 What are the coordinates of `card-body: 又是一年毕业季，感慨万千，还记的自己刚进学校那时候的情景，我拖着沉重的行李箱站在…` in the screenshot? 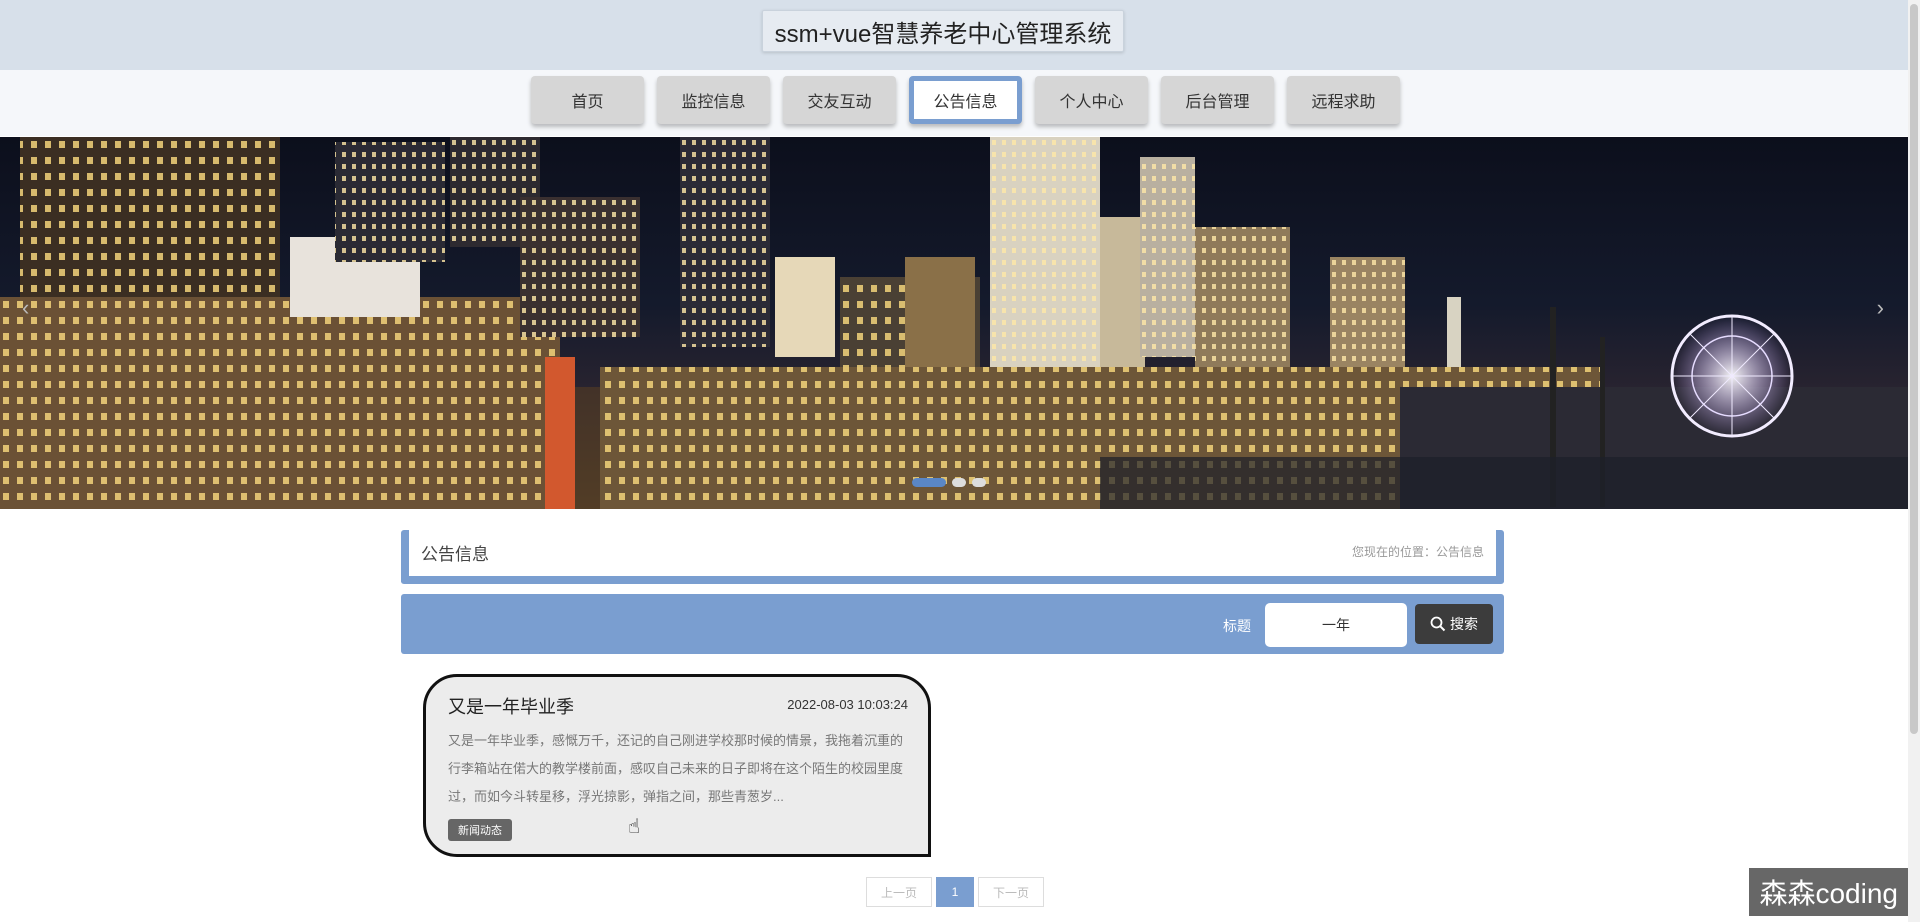 It's located at (676, 768).